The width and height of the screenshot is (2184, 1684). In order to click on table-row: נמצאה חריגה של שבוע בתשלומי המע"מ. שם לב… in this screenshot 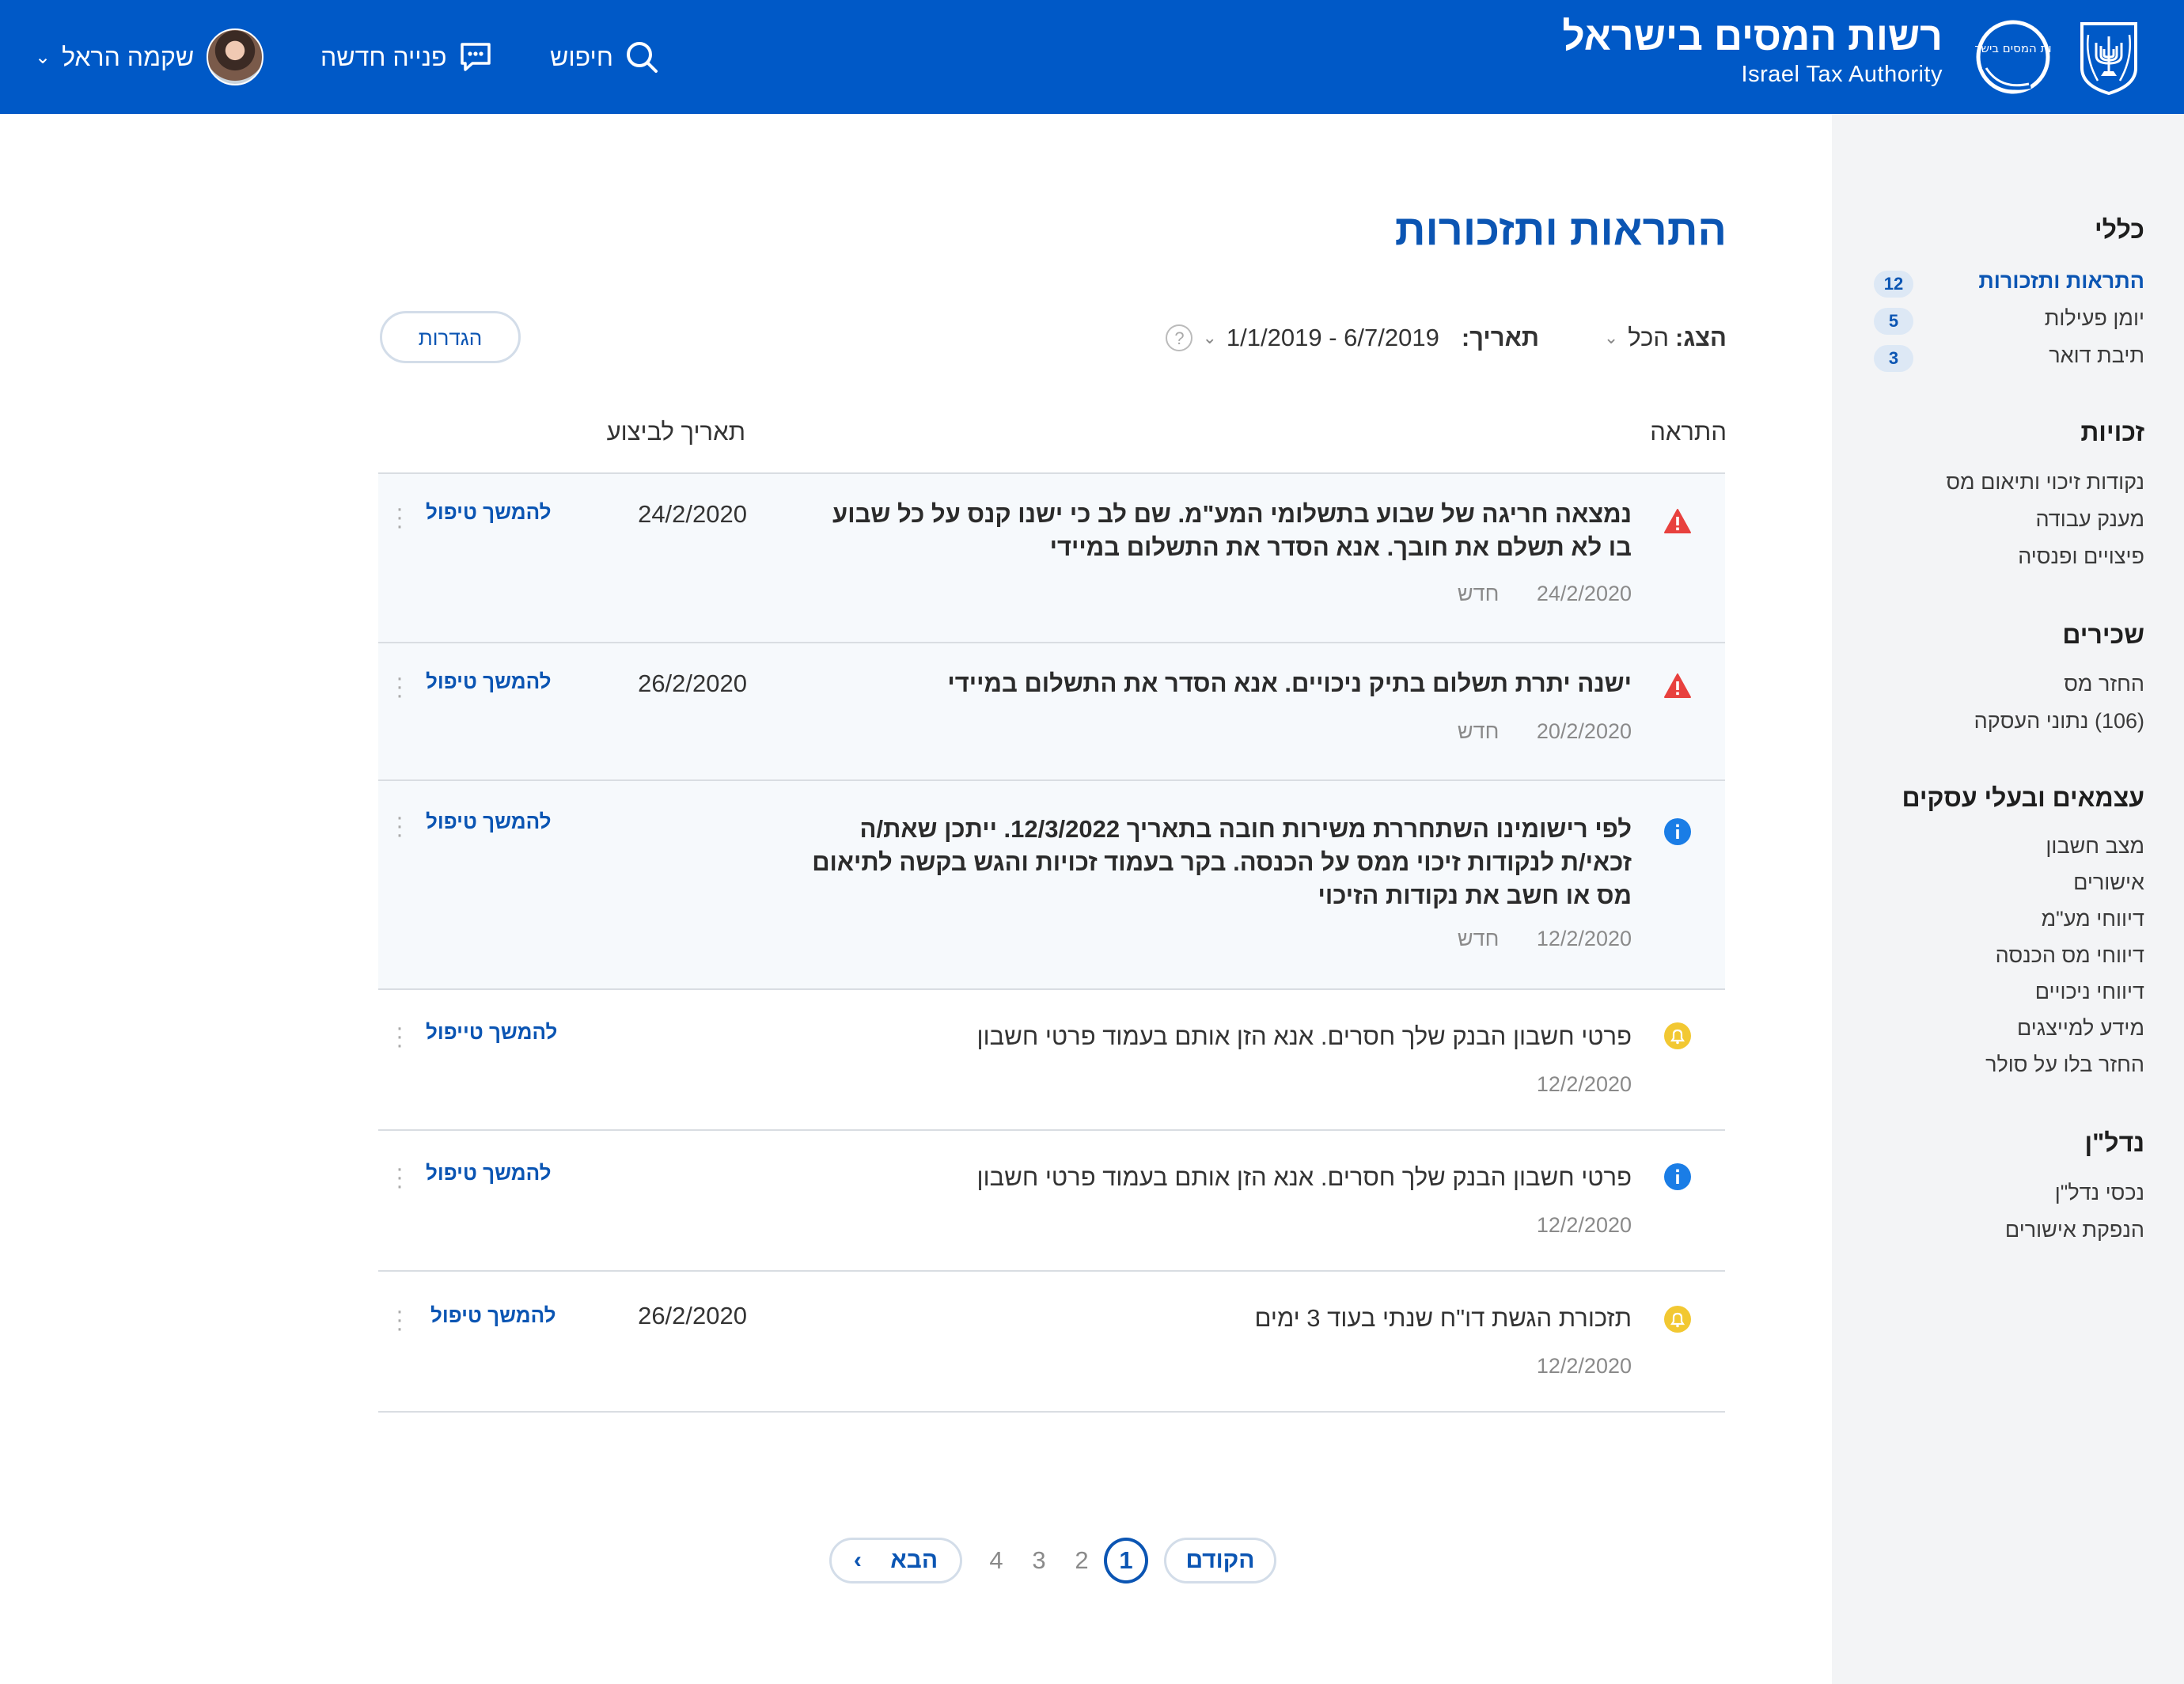, I will do `click(1051, 558)`.